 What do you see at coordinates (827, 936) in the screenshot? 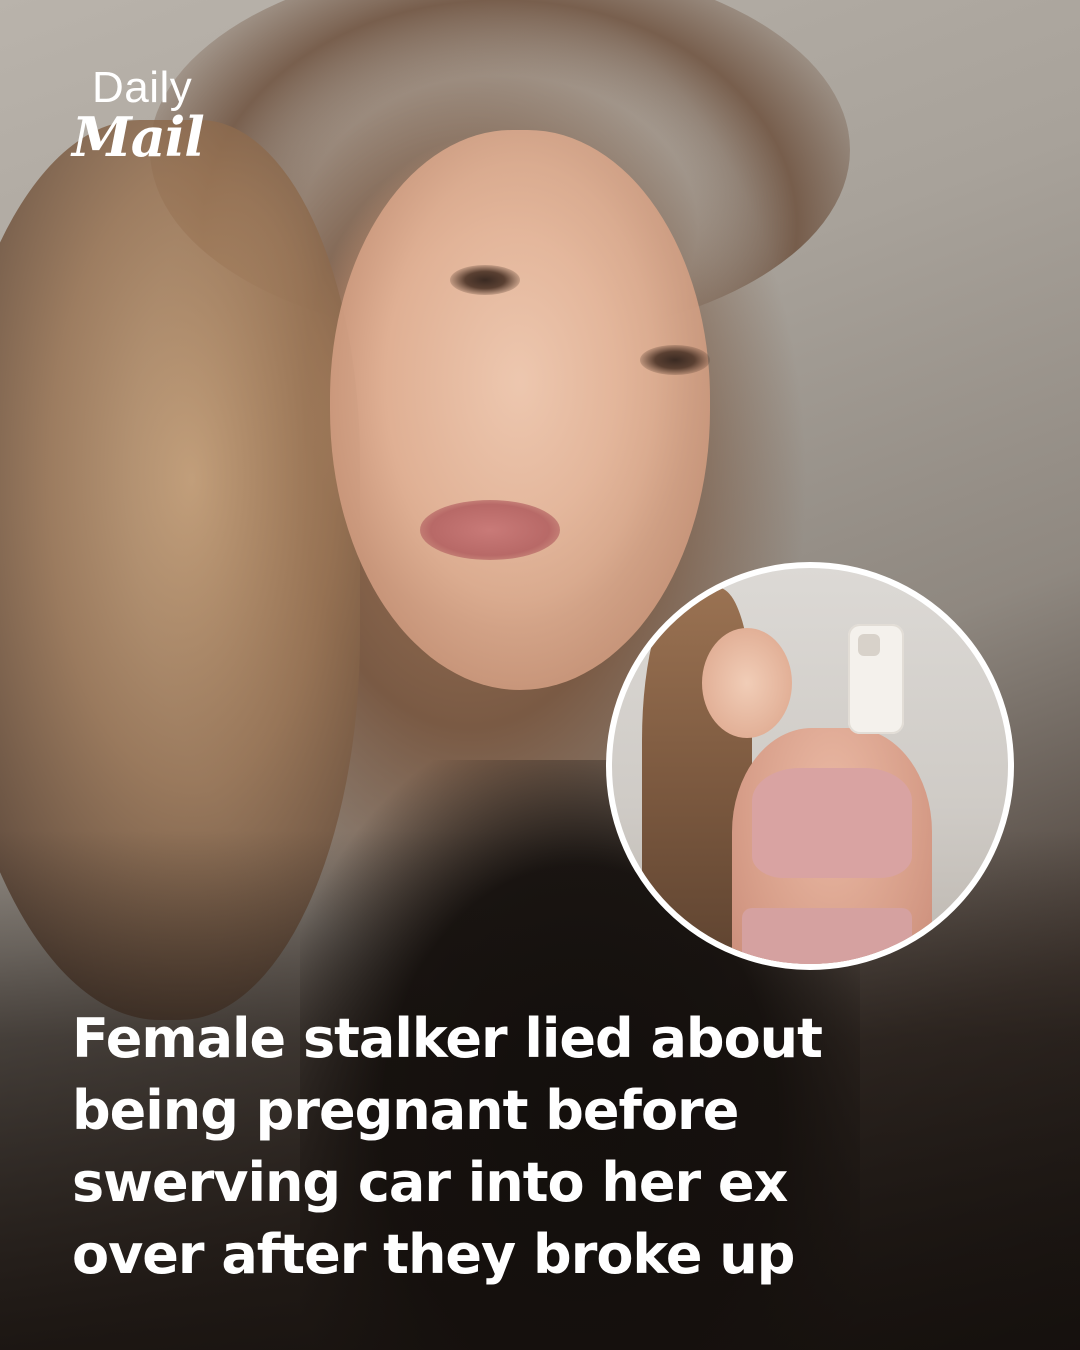
I see `inset-photo-shorts` at bounding box center [827, 936].